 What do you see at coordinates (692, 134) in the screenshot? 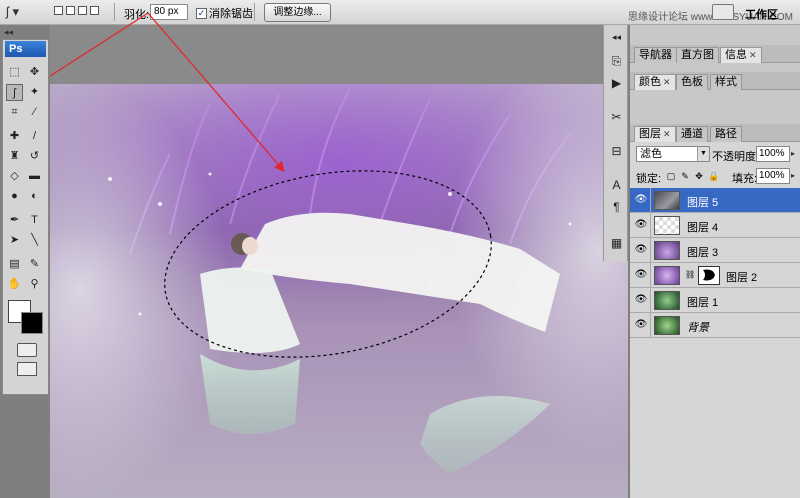
I see `tab-channels: 通道` at bounding box center [692, 134].